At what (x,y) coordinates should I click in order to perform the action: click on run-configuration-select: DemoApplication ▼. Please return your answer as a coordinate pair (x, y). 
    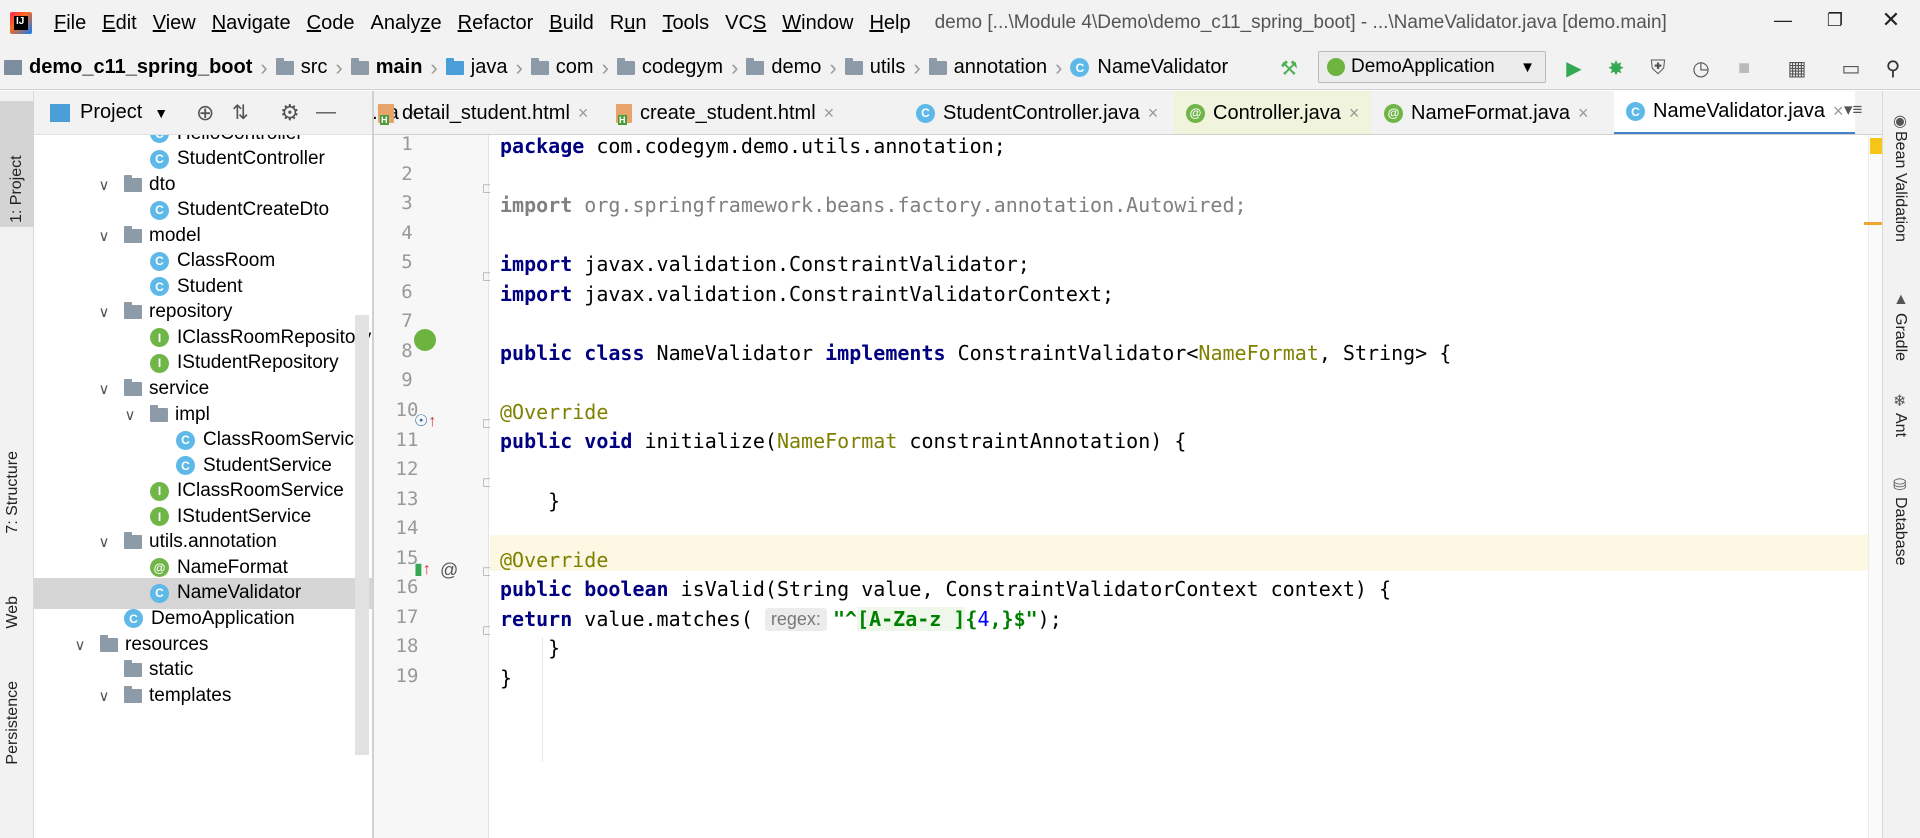
    Looking at the image, I should click on (1432, 67).